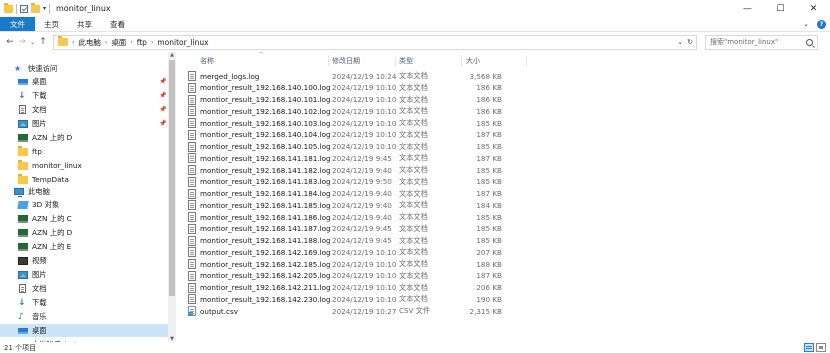 This screenshot has height=353, width=830. I want to click on breadcrumb-desktop: 桌面, so click(118, 42).